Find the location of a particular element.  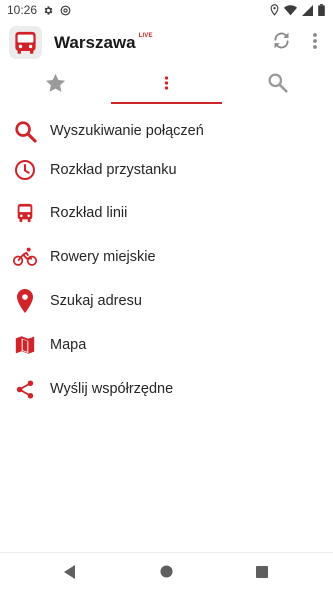

menu-item-connection-search: Wyszukiwanie połączeń is located at coordinates (166, 131).